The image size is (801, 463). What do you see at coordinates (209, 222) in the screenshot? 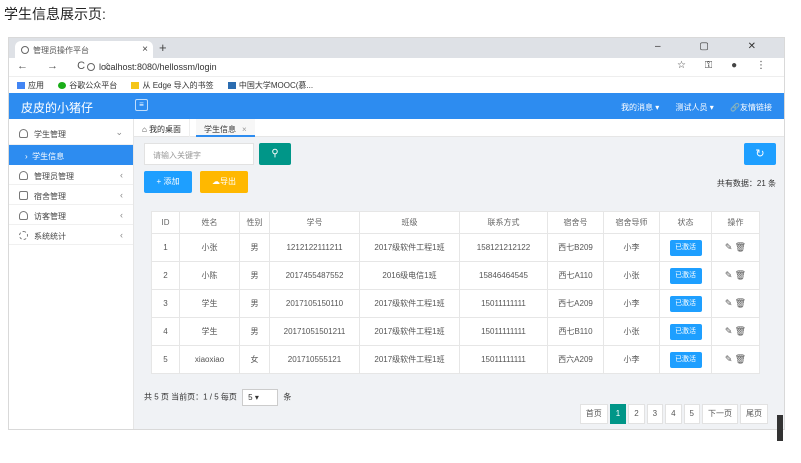
I see `column-header: 姓名` at bounding box center [209, 222].